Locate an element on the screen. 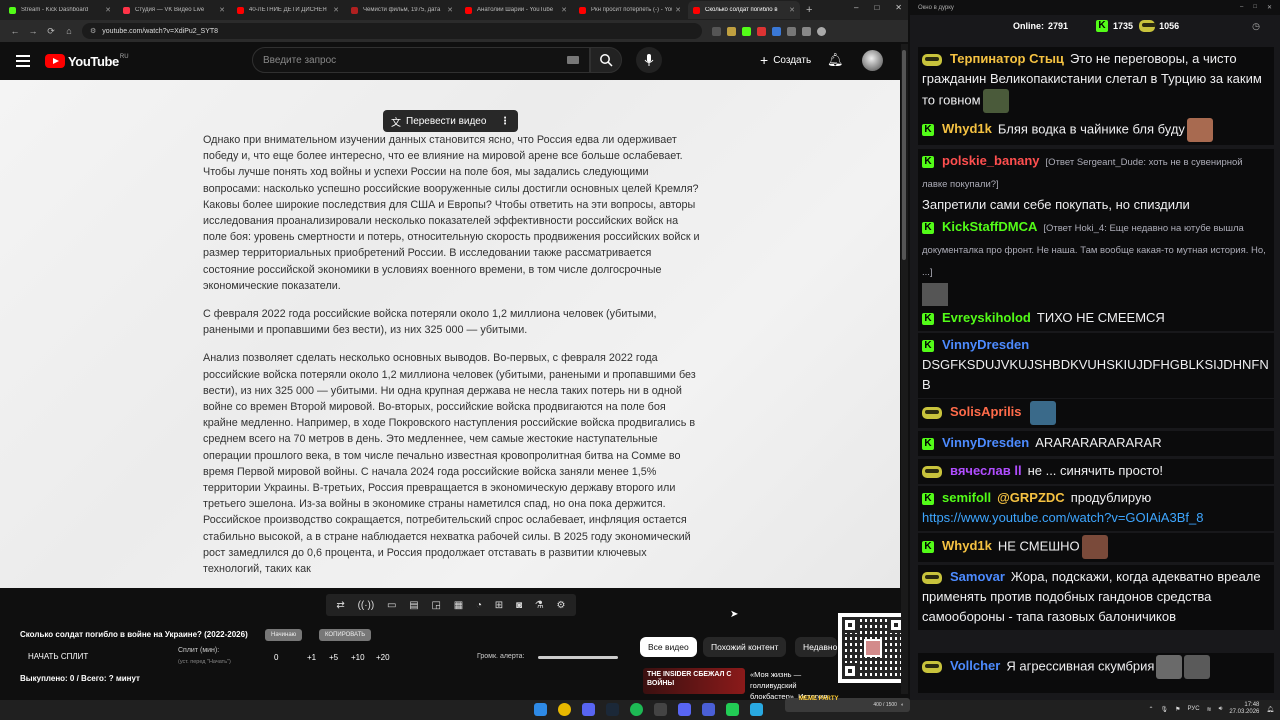 The width and height of the screenshot is (1280, 720). browser-tab: Чемисти фильм, 1975, дата ✕ is located at coordinates (402, 10).